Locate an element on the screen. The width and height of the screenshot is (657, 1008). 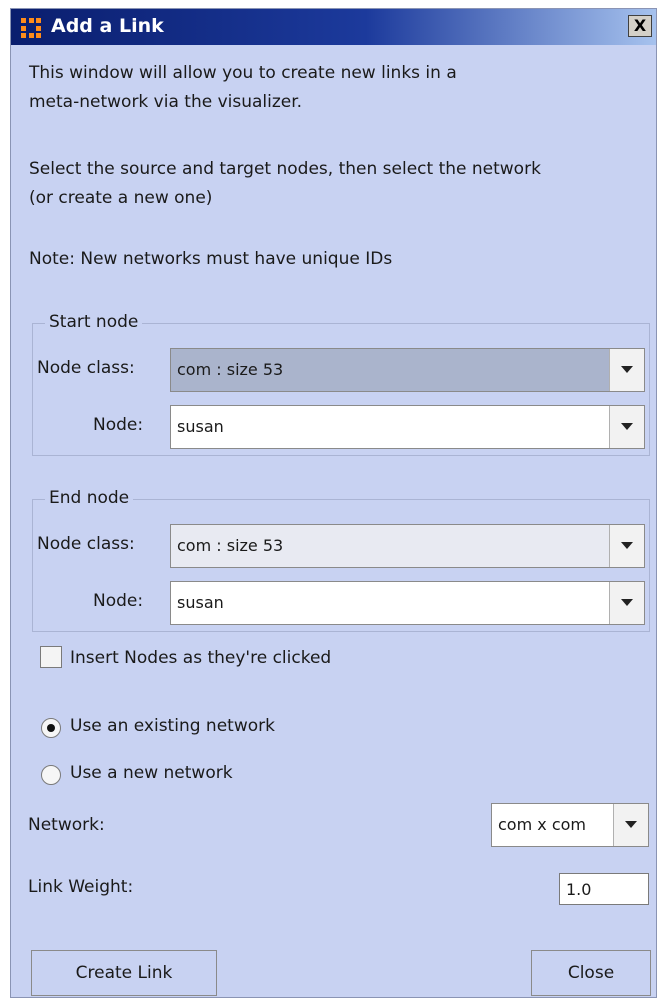
link-weight-label: Link Weight: is located at coordinates (81, 887).